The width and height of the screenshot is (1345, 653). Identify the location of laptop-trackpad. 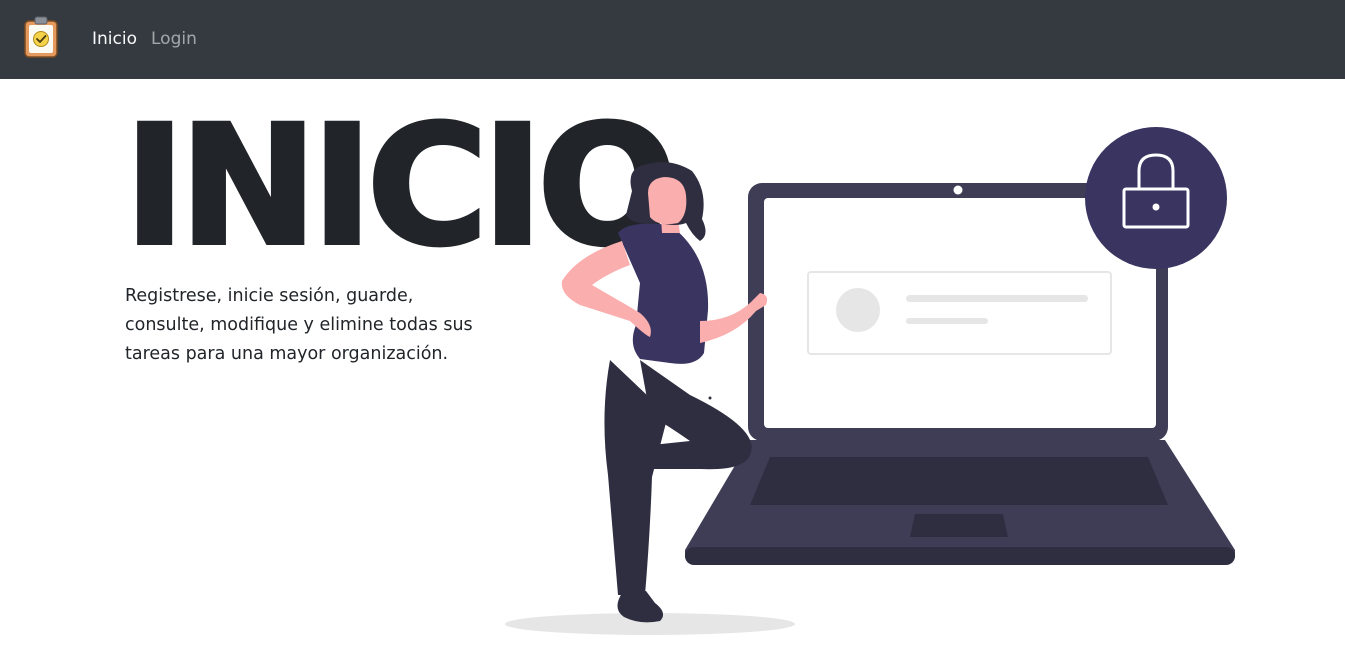
(959, 525).